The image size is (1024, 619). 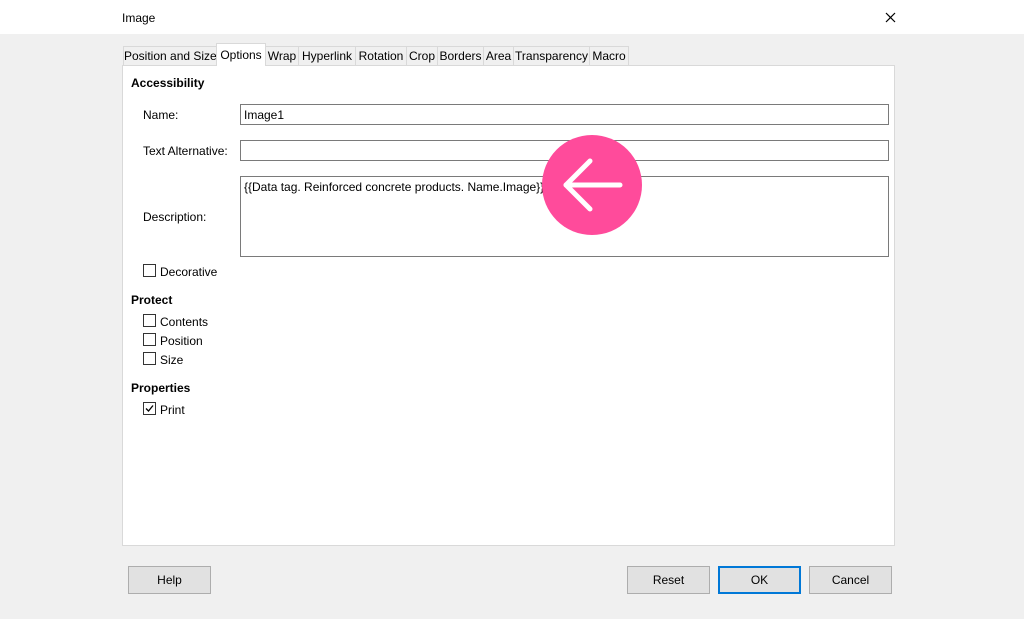 What do you see at coordinates (241, 54) in the screenshot?
I see `tab-options: Options` at bounding box center [241, 54].